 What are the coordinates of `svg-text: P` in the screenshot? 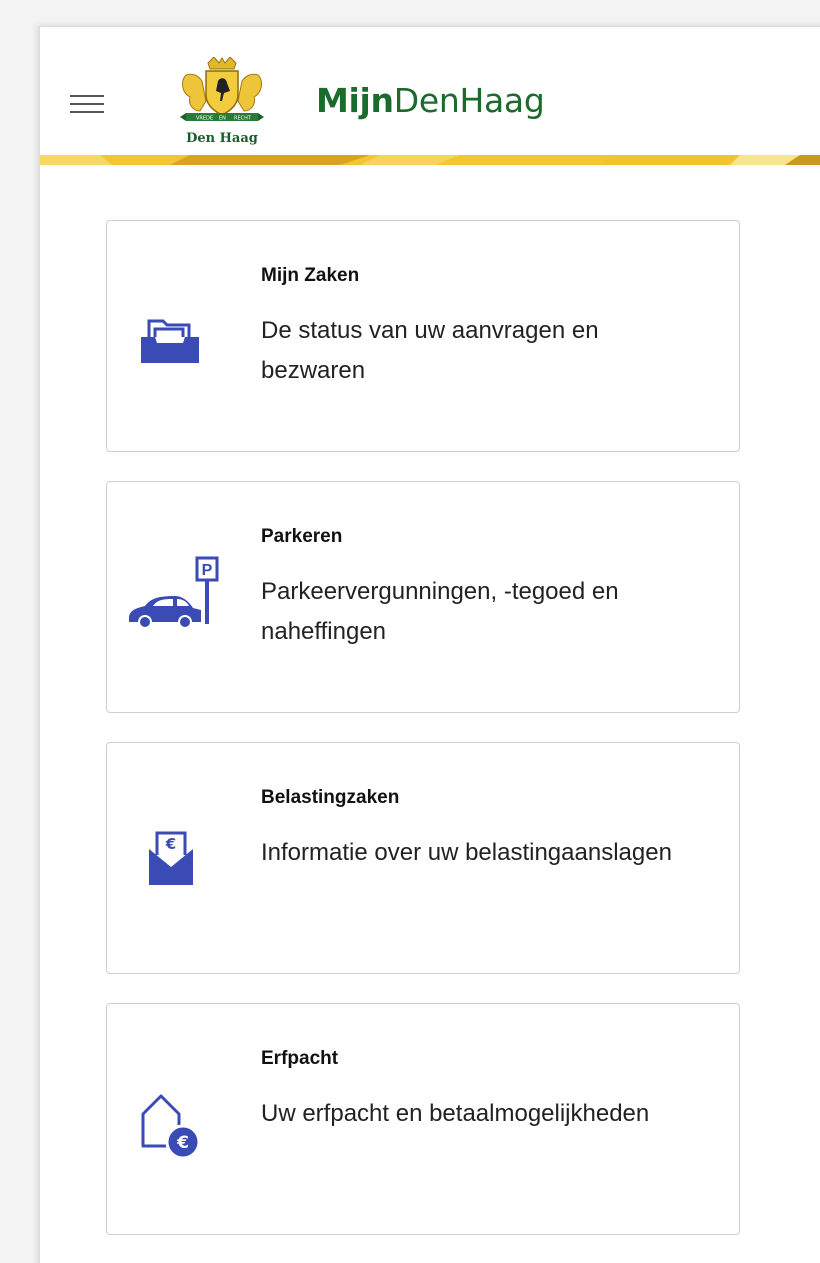 It's located at (207, 570).